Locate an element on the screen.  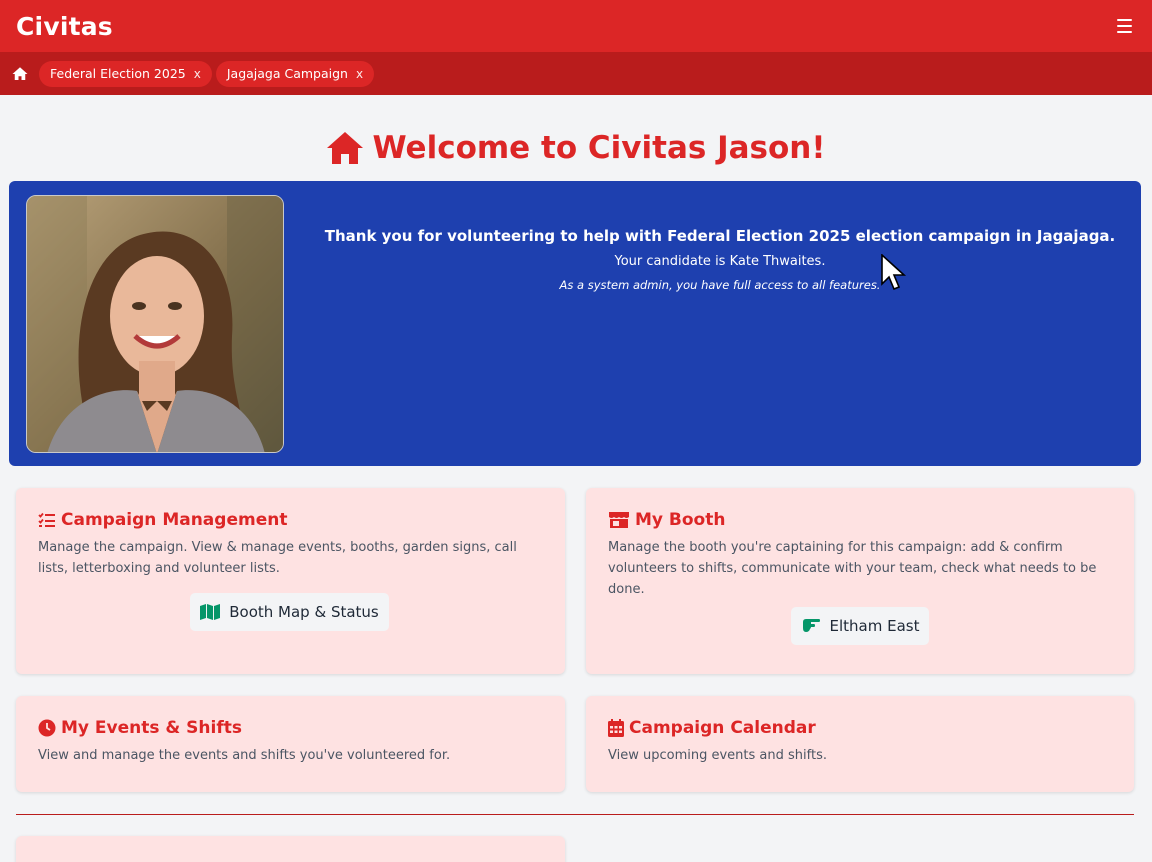
next-card-partial is located at coordinates (290, 849).